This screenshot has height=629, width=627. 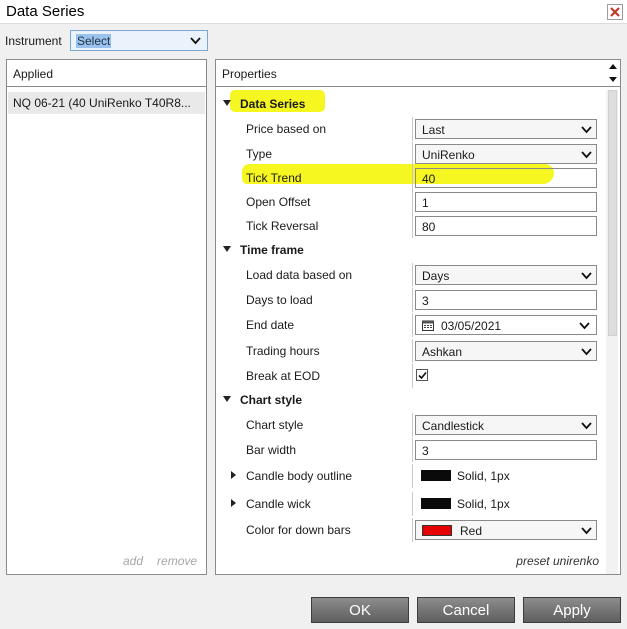 I want to click on instrument-select: Select, so click(x=139, y=40).